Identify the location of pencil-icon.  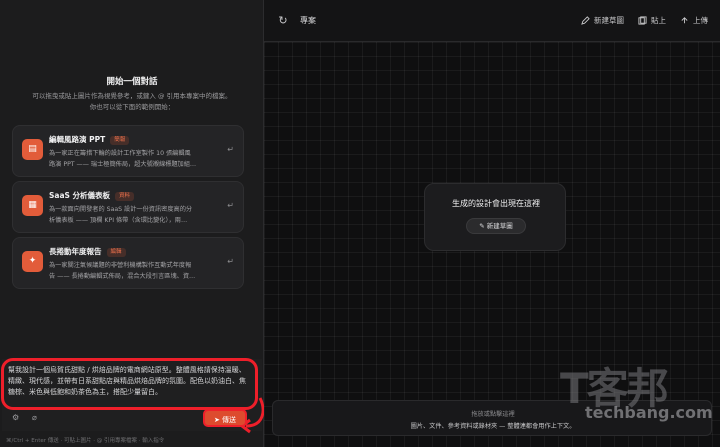
(585, 20).